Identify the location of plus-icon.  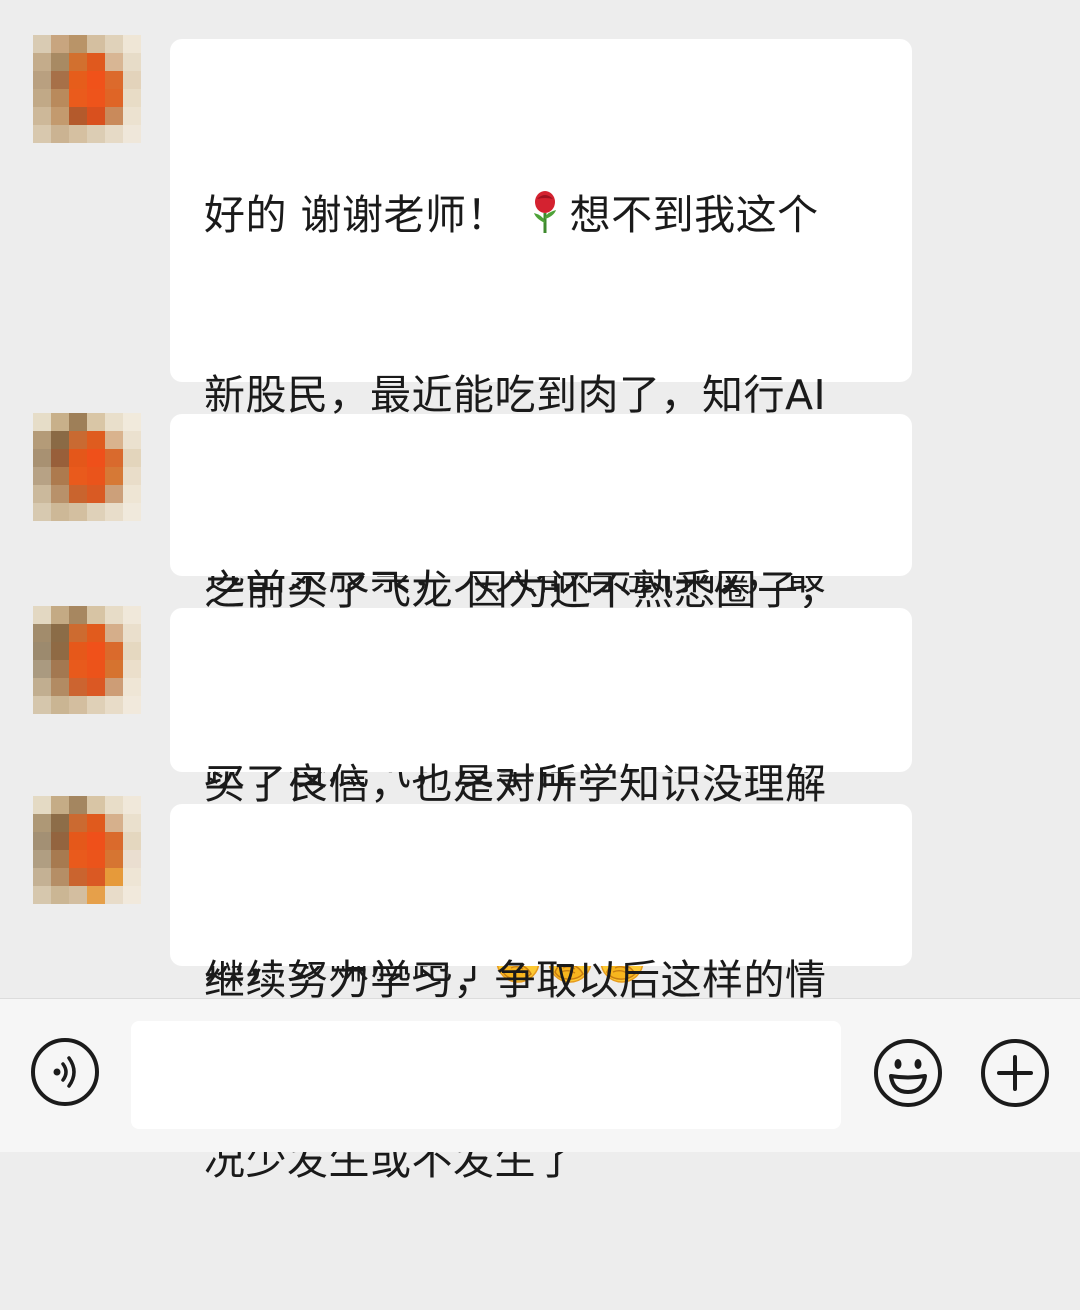
(1015, 1073).